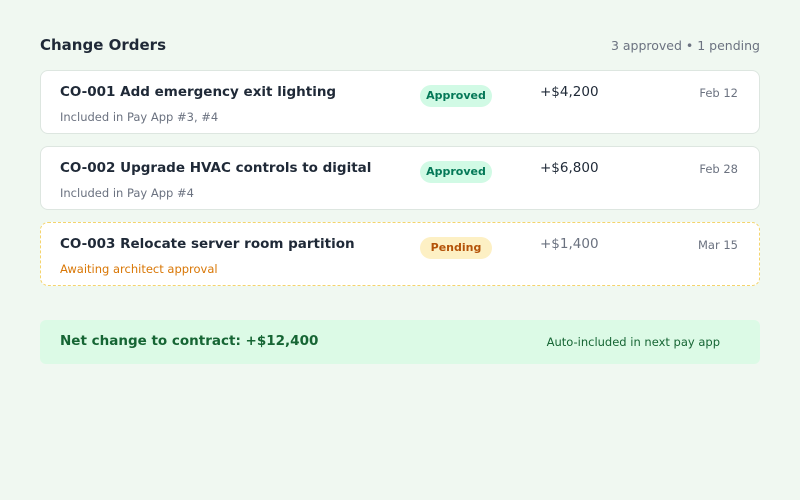 The image size is (800, 500). I want to click on change-order-amount: +$6,800, so click(569, 168).